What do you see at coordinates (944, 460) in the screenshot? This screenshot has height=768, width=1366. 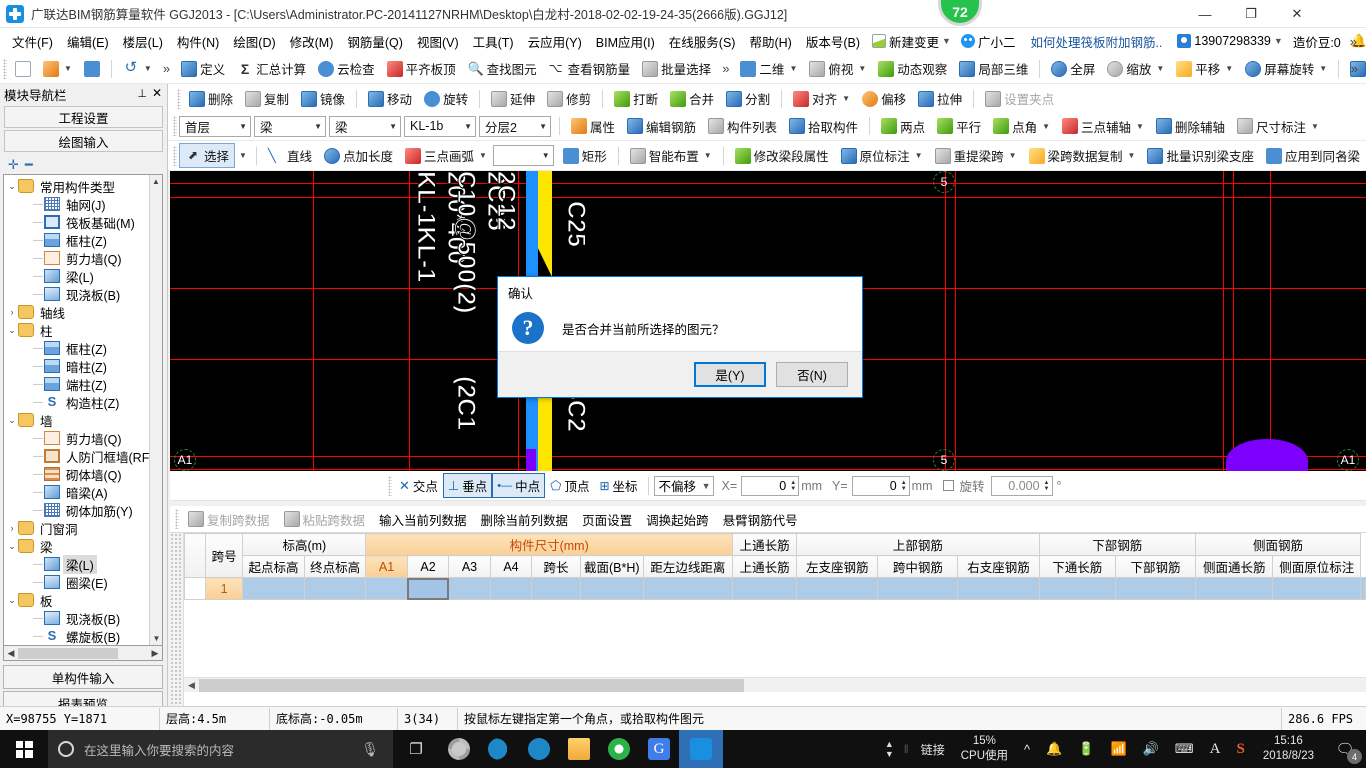 I see `axis-label-5-bottom: 5` at bounding box center [944, 460].